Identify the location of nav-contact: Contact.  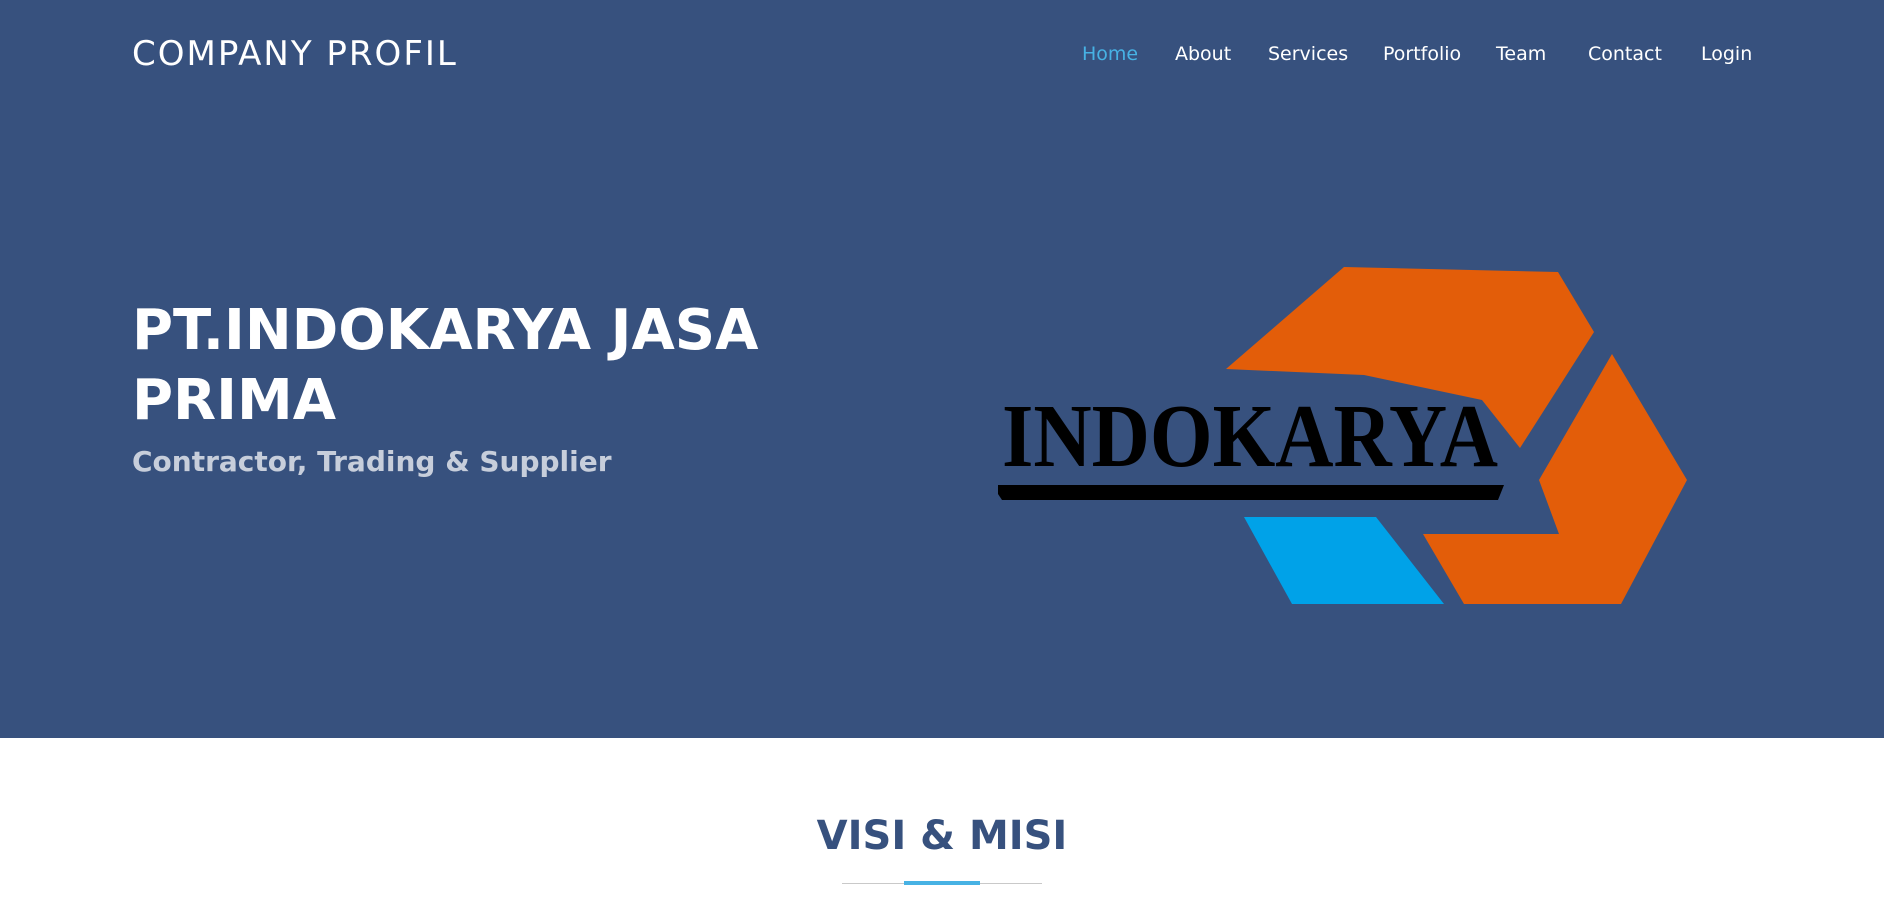
(1625, 54).